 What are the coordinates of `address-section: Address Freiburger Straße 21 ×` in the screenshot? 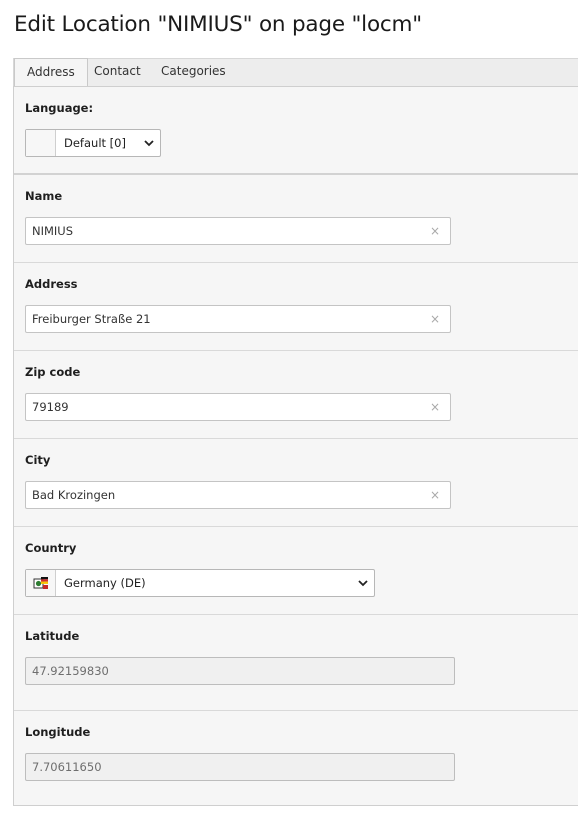 It's located at (296, 307).